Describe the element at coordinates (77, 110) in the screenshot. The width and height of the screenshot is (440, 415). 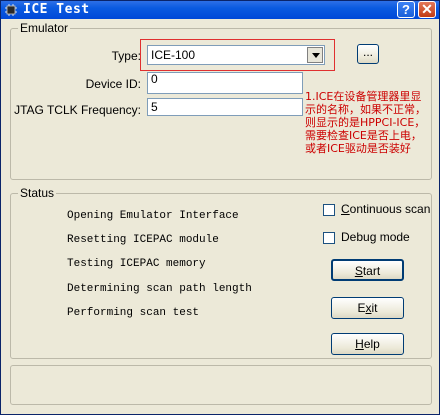
I see `jtag-frequency-label: JTAG TCLK Frequency:` at that location.